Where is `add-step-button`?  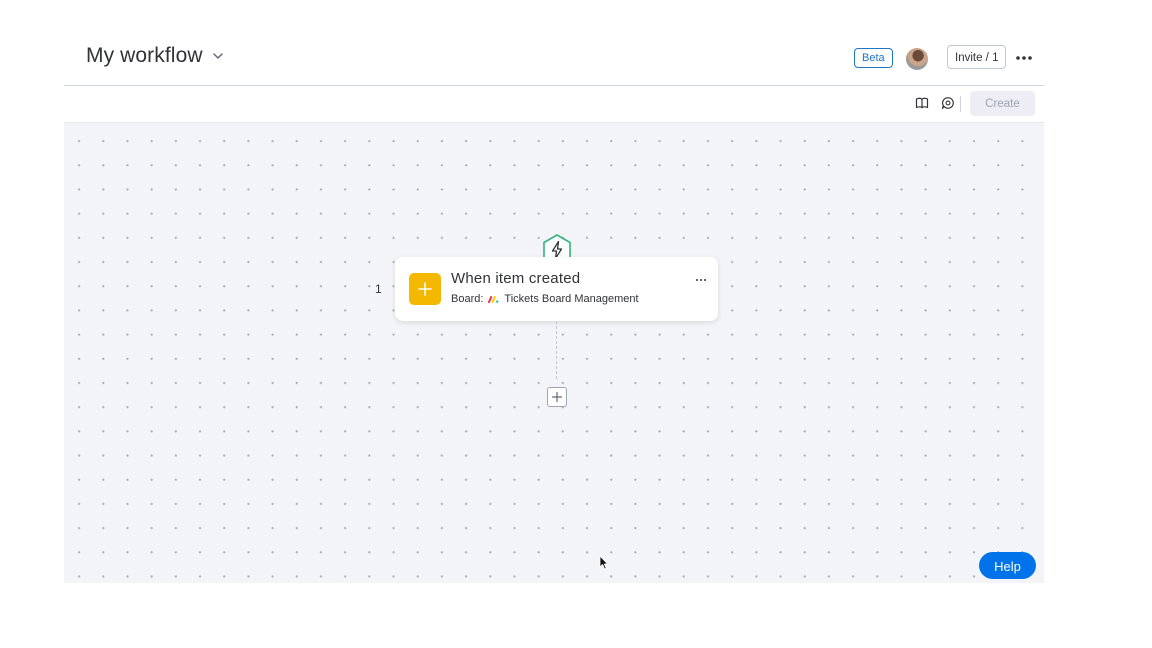 add-step-button is located at coordinates (557, 397).